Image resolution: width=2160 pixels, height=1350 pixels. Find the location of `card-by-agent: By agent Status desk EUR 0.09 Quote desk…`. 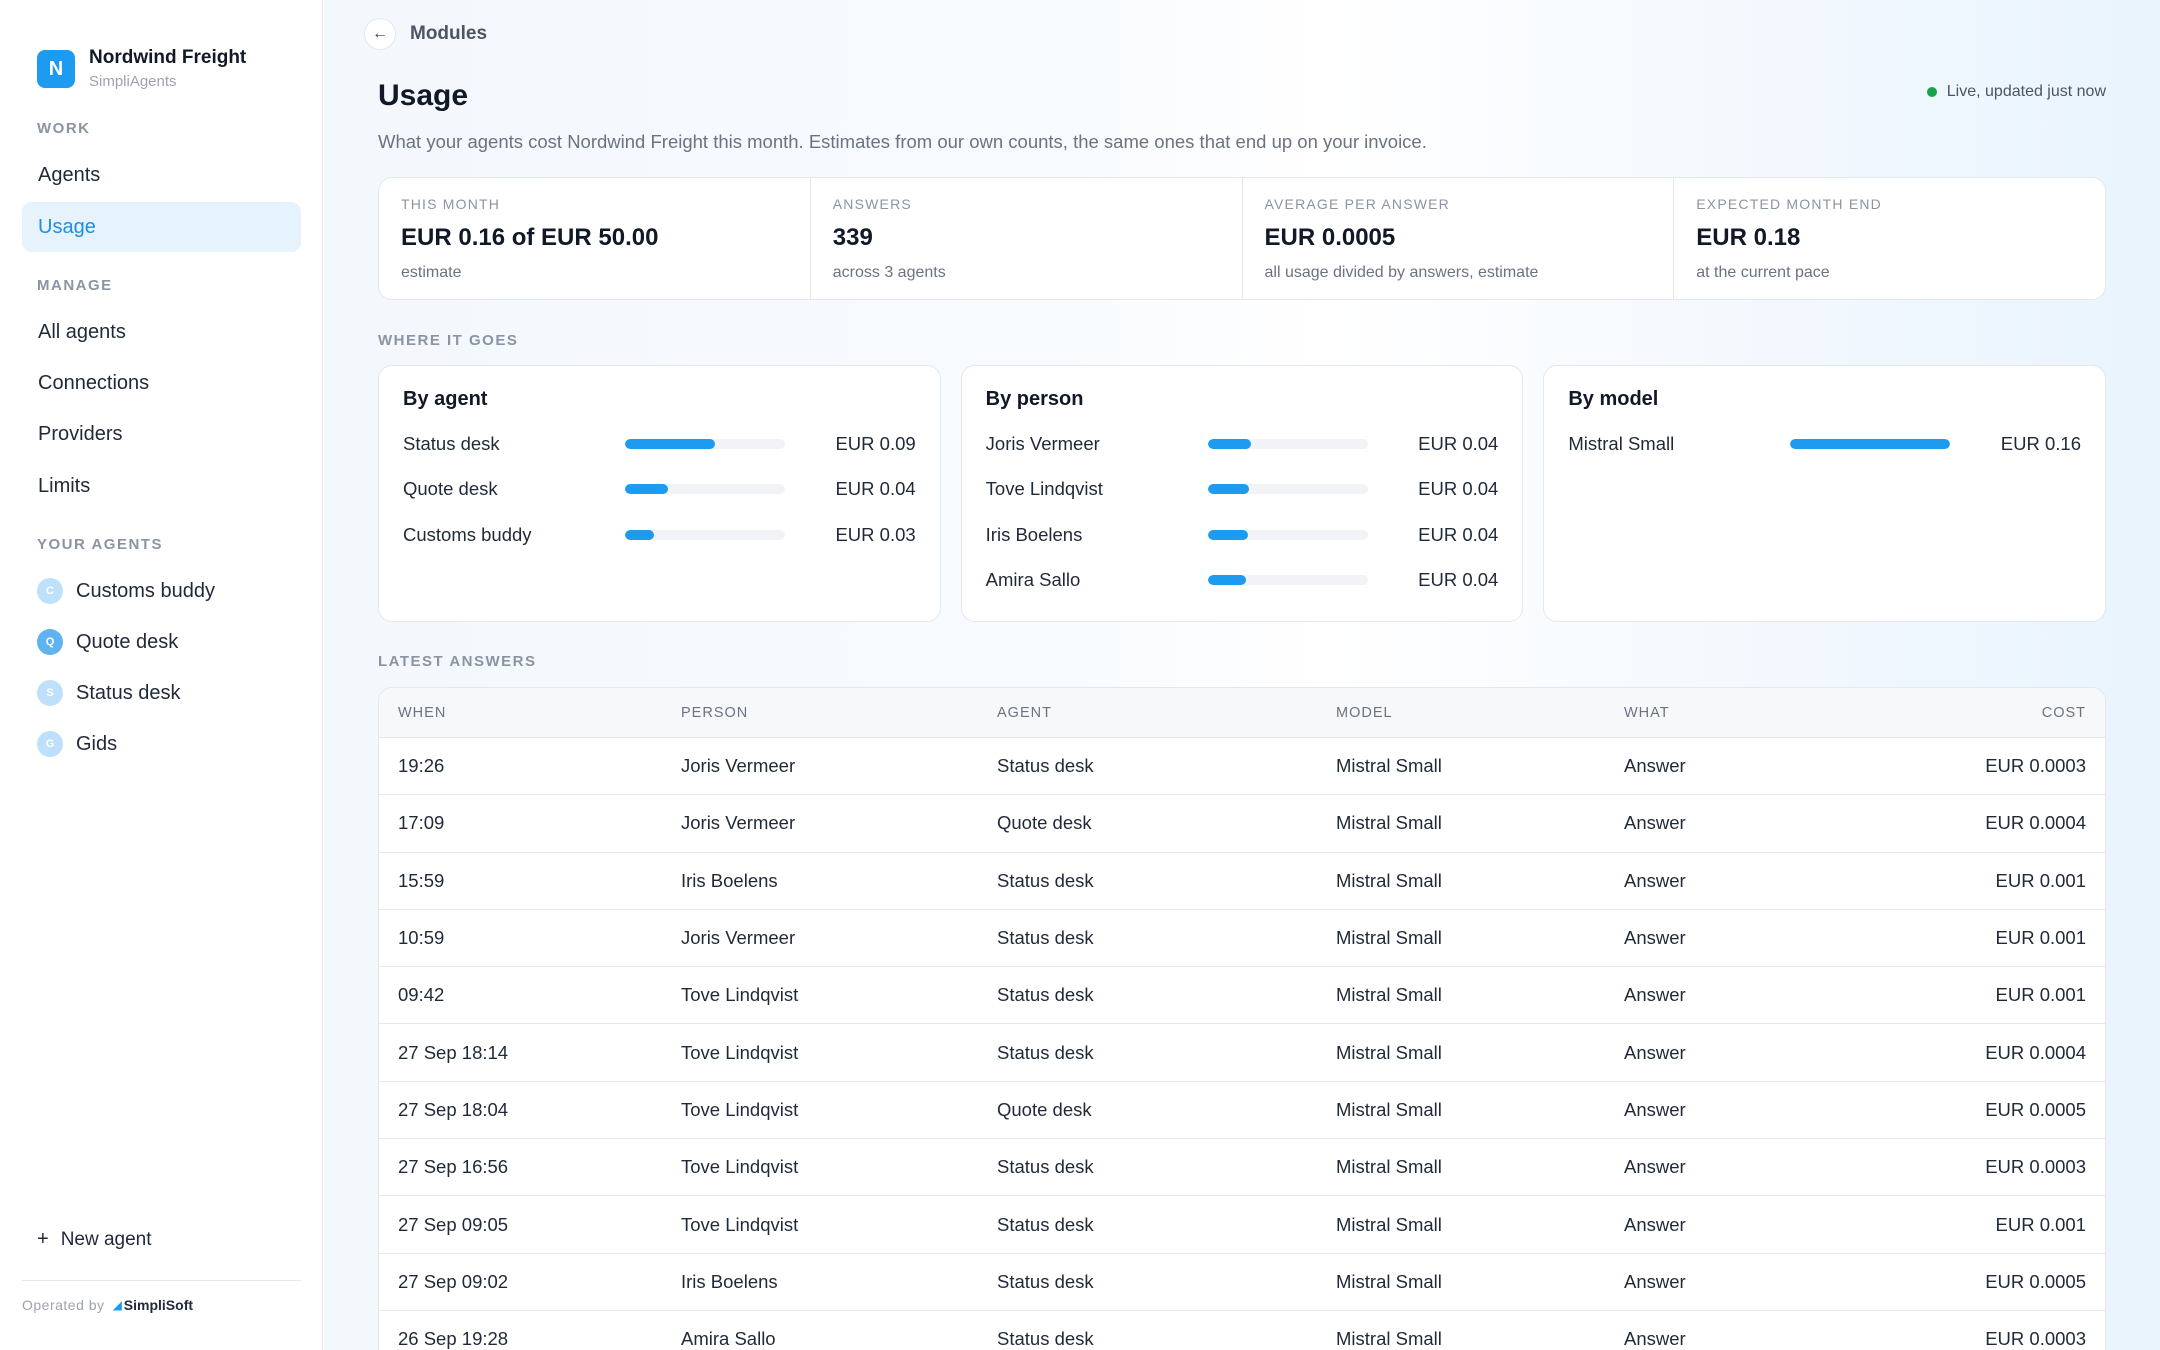

card-by-agent: By agent Status desk EUR 0.09 Quote desk… is located at coordinates (659, 493).